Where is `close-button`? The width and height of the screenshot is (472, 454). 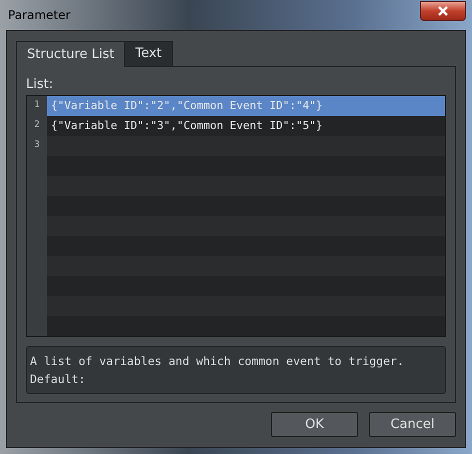
close-button is located at coordinates (443, 10).